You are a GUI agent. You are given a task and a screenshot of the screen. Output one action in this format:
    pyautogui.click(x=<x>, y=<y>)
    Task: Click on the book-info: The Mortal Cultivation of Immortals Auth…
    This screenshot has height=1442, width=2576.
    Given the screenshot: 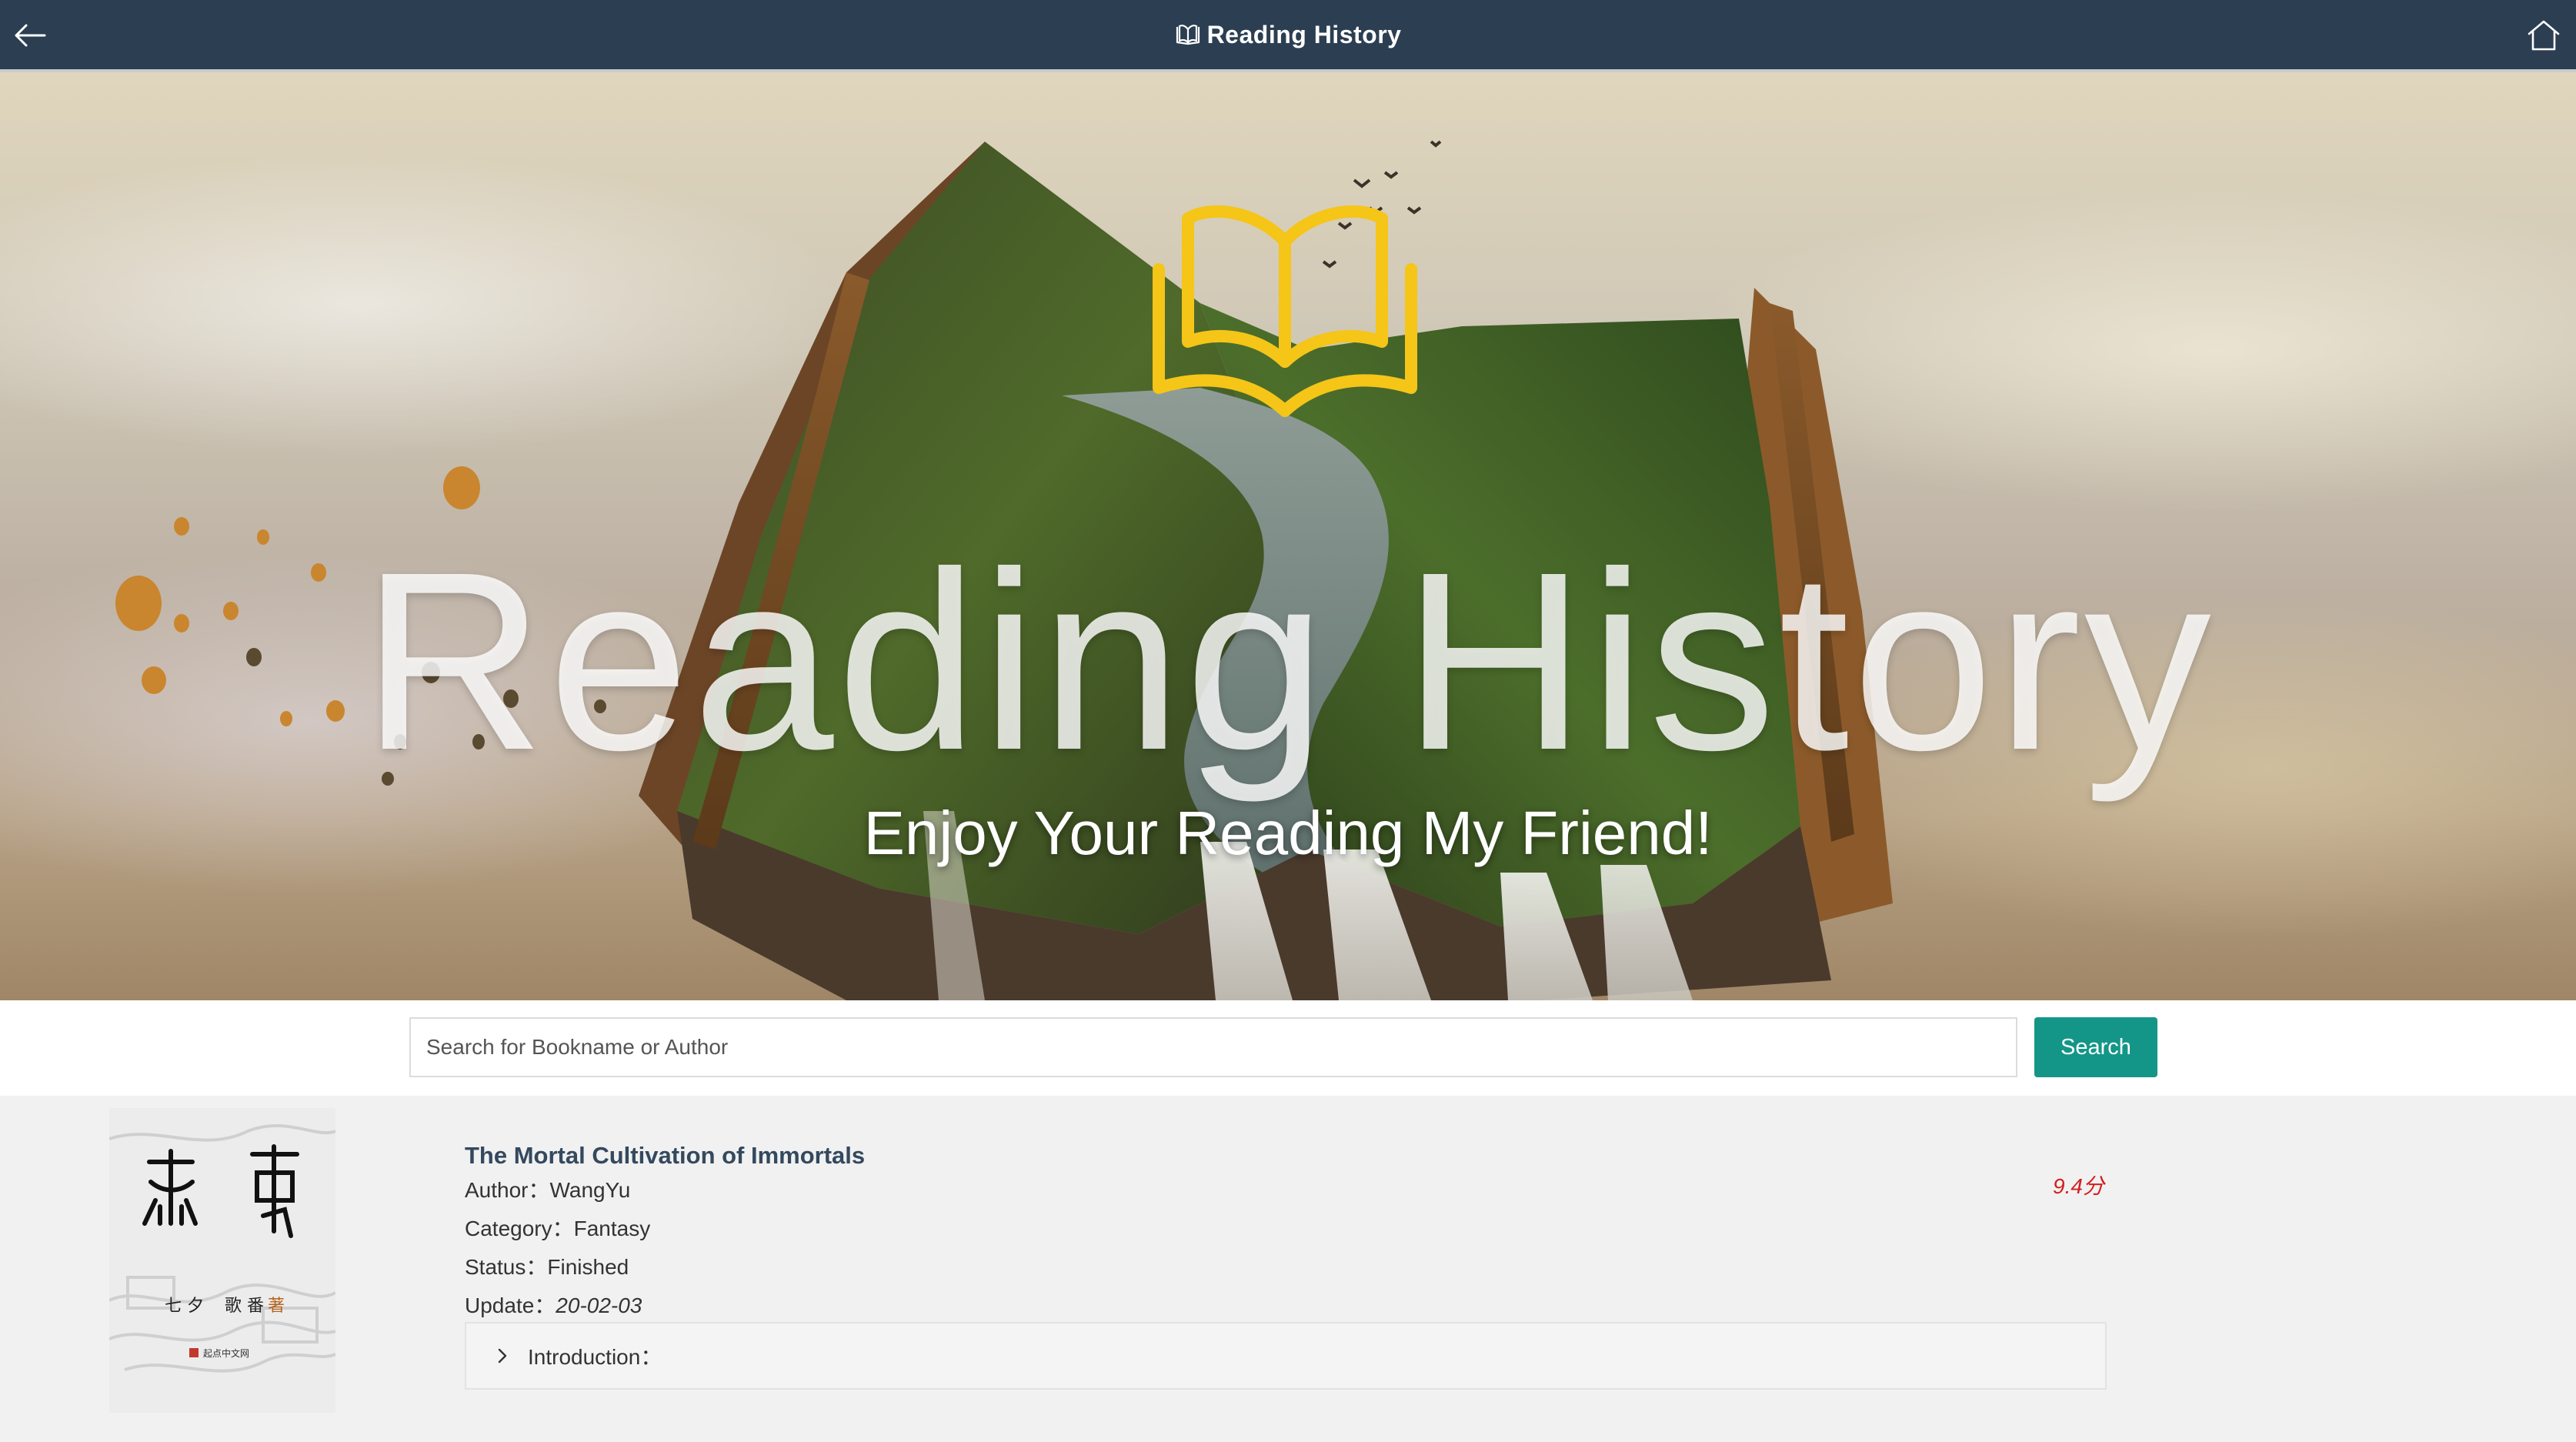 What is the action you would take?
    pyautogui.click(x=665, y=1232)
    